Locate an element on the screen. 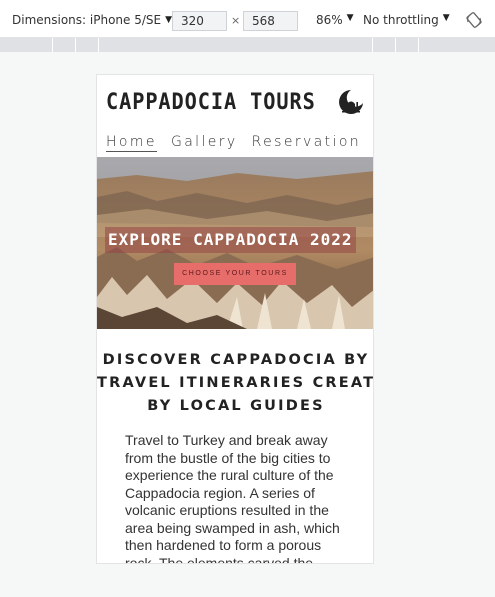 The width and height of the screenshot is (495, 597). site-brand: CAPPADOCIA TOURS is located at coordinates (235, 102).